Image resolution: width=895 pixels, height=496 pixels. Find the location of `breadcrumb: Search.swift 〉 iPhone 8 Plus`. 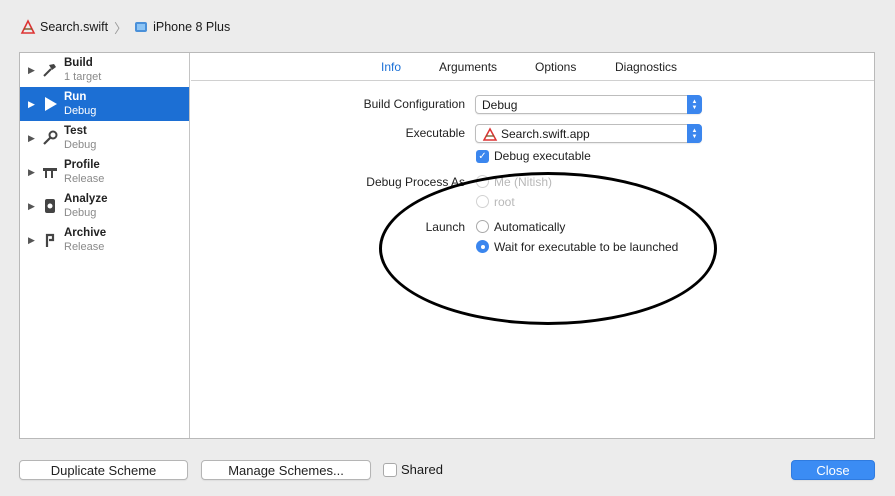

breadcrumb: Search.swift 〉 iPhone 8 Plus is located at coordinates (125, 27).